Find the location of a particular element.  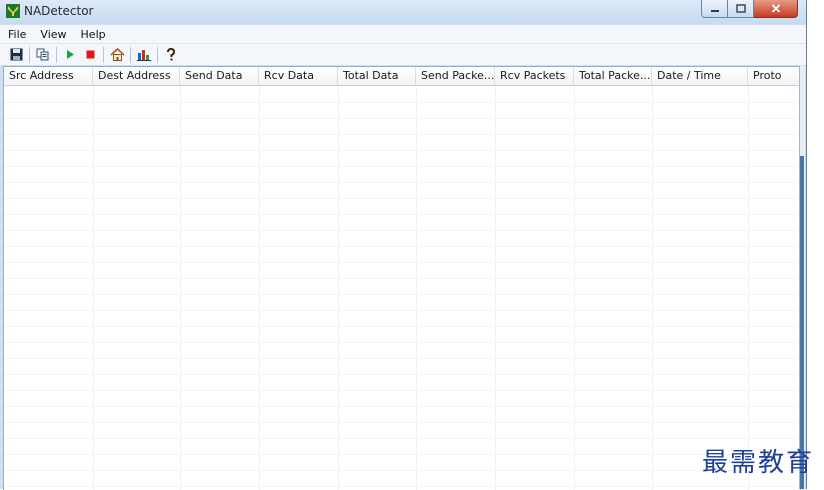

stop-button is located at coordinates (90, 55).